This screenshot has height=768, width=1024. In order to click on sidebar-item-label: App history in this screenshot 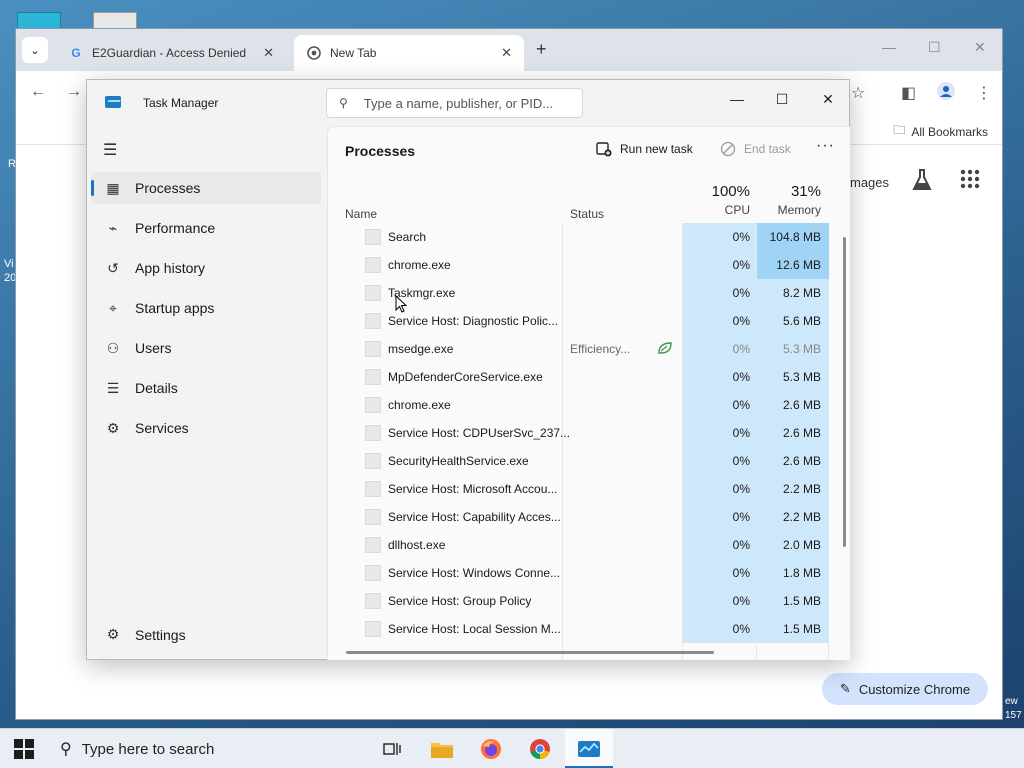, I will do `click(170, 268)`.